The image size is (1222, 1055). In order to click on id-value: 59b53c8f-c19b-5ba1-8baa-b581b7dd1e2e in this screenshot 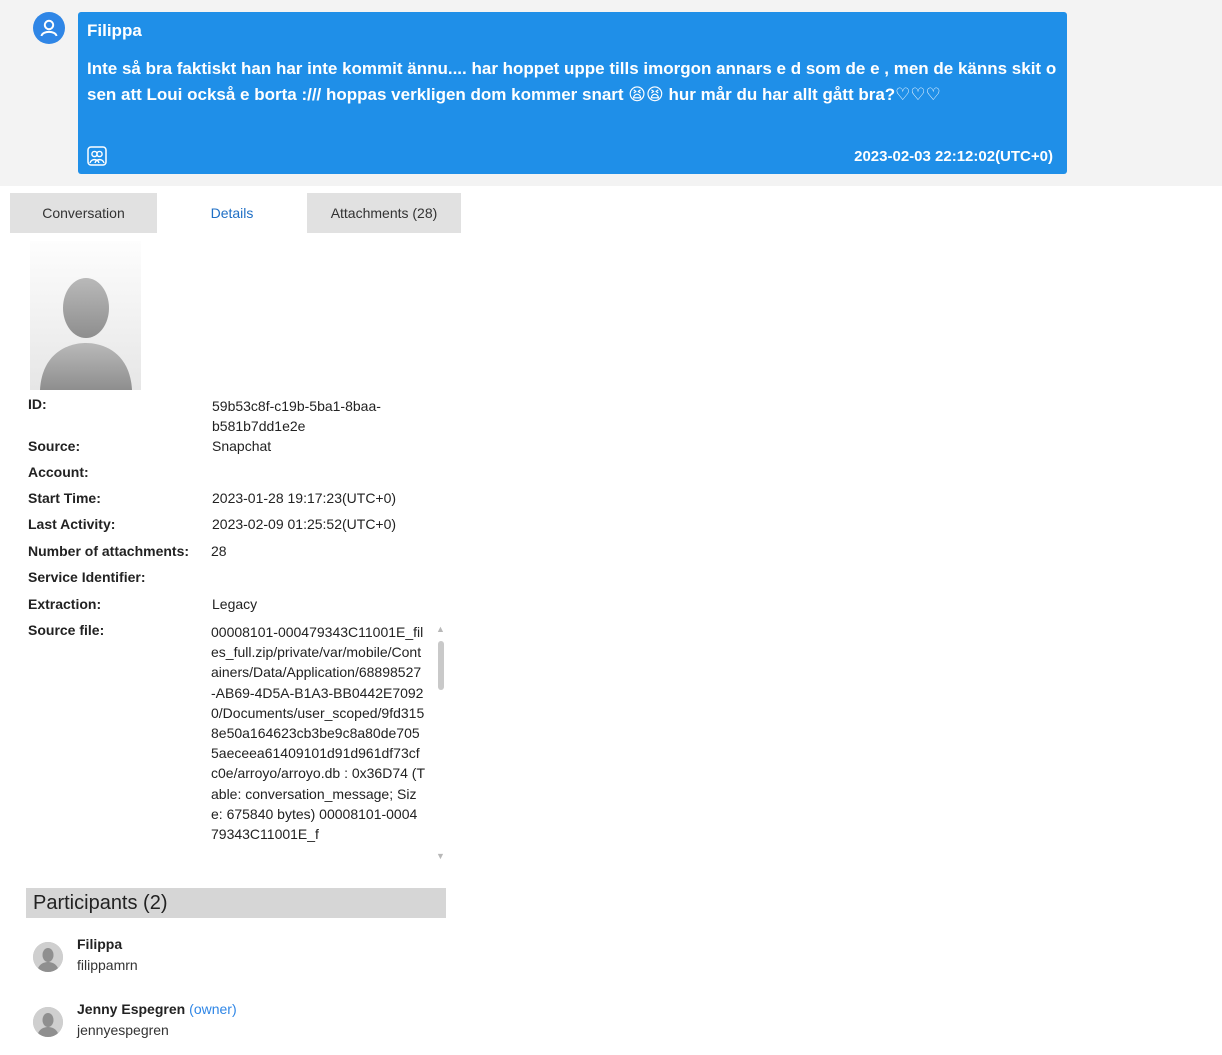, I will do `click(296, 416)`.